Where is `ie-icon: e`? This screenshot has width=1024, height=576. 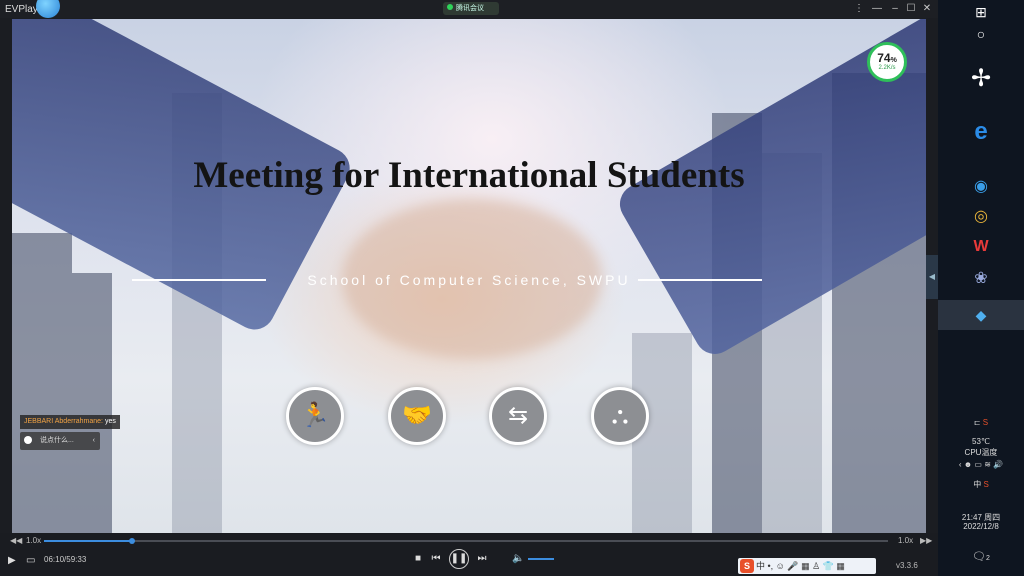
ie-icon: e is located at coordinates (981, 133).